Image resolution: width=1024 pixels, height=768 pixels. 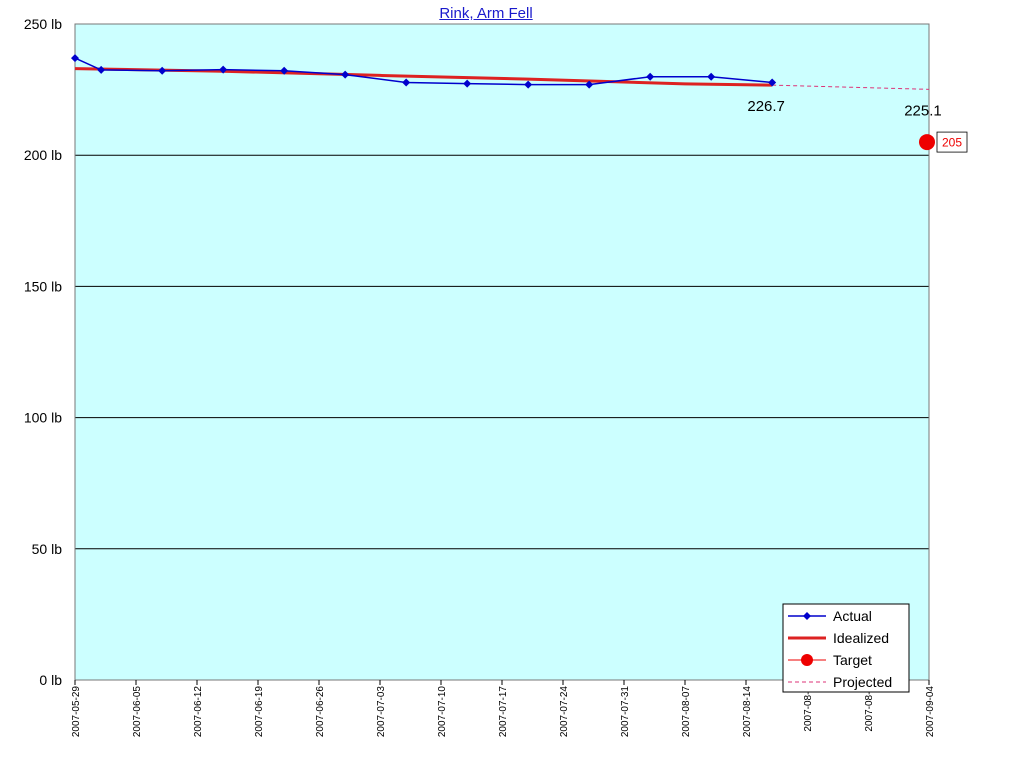 I want to click on y-tick-label: 150 lb, so click(x=43, y=286).